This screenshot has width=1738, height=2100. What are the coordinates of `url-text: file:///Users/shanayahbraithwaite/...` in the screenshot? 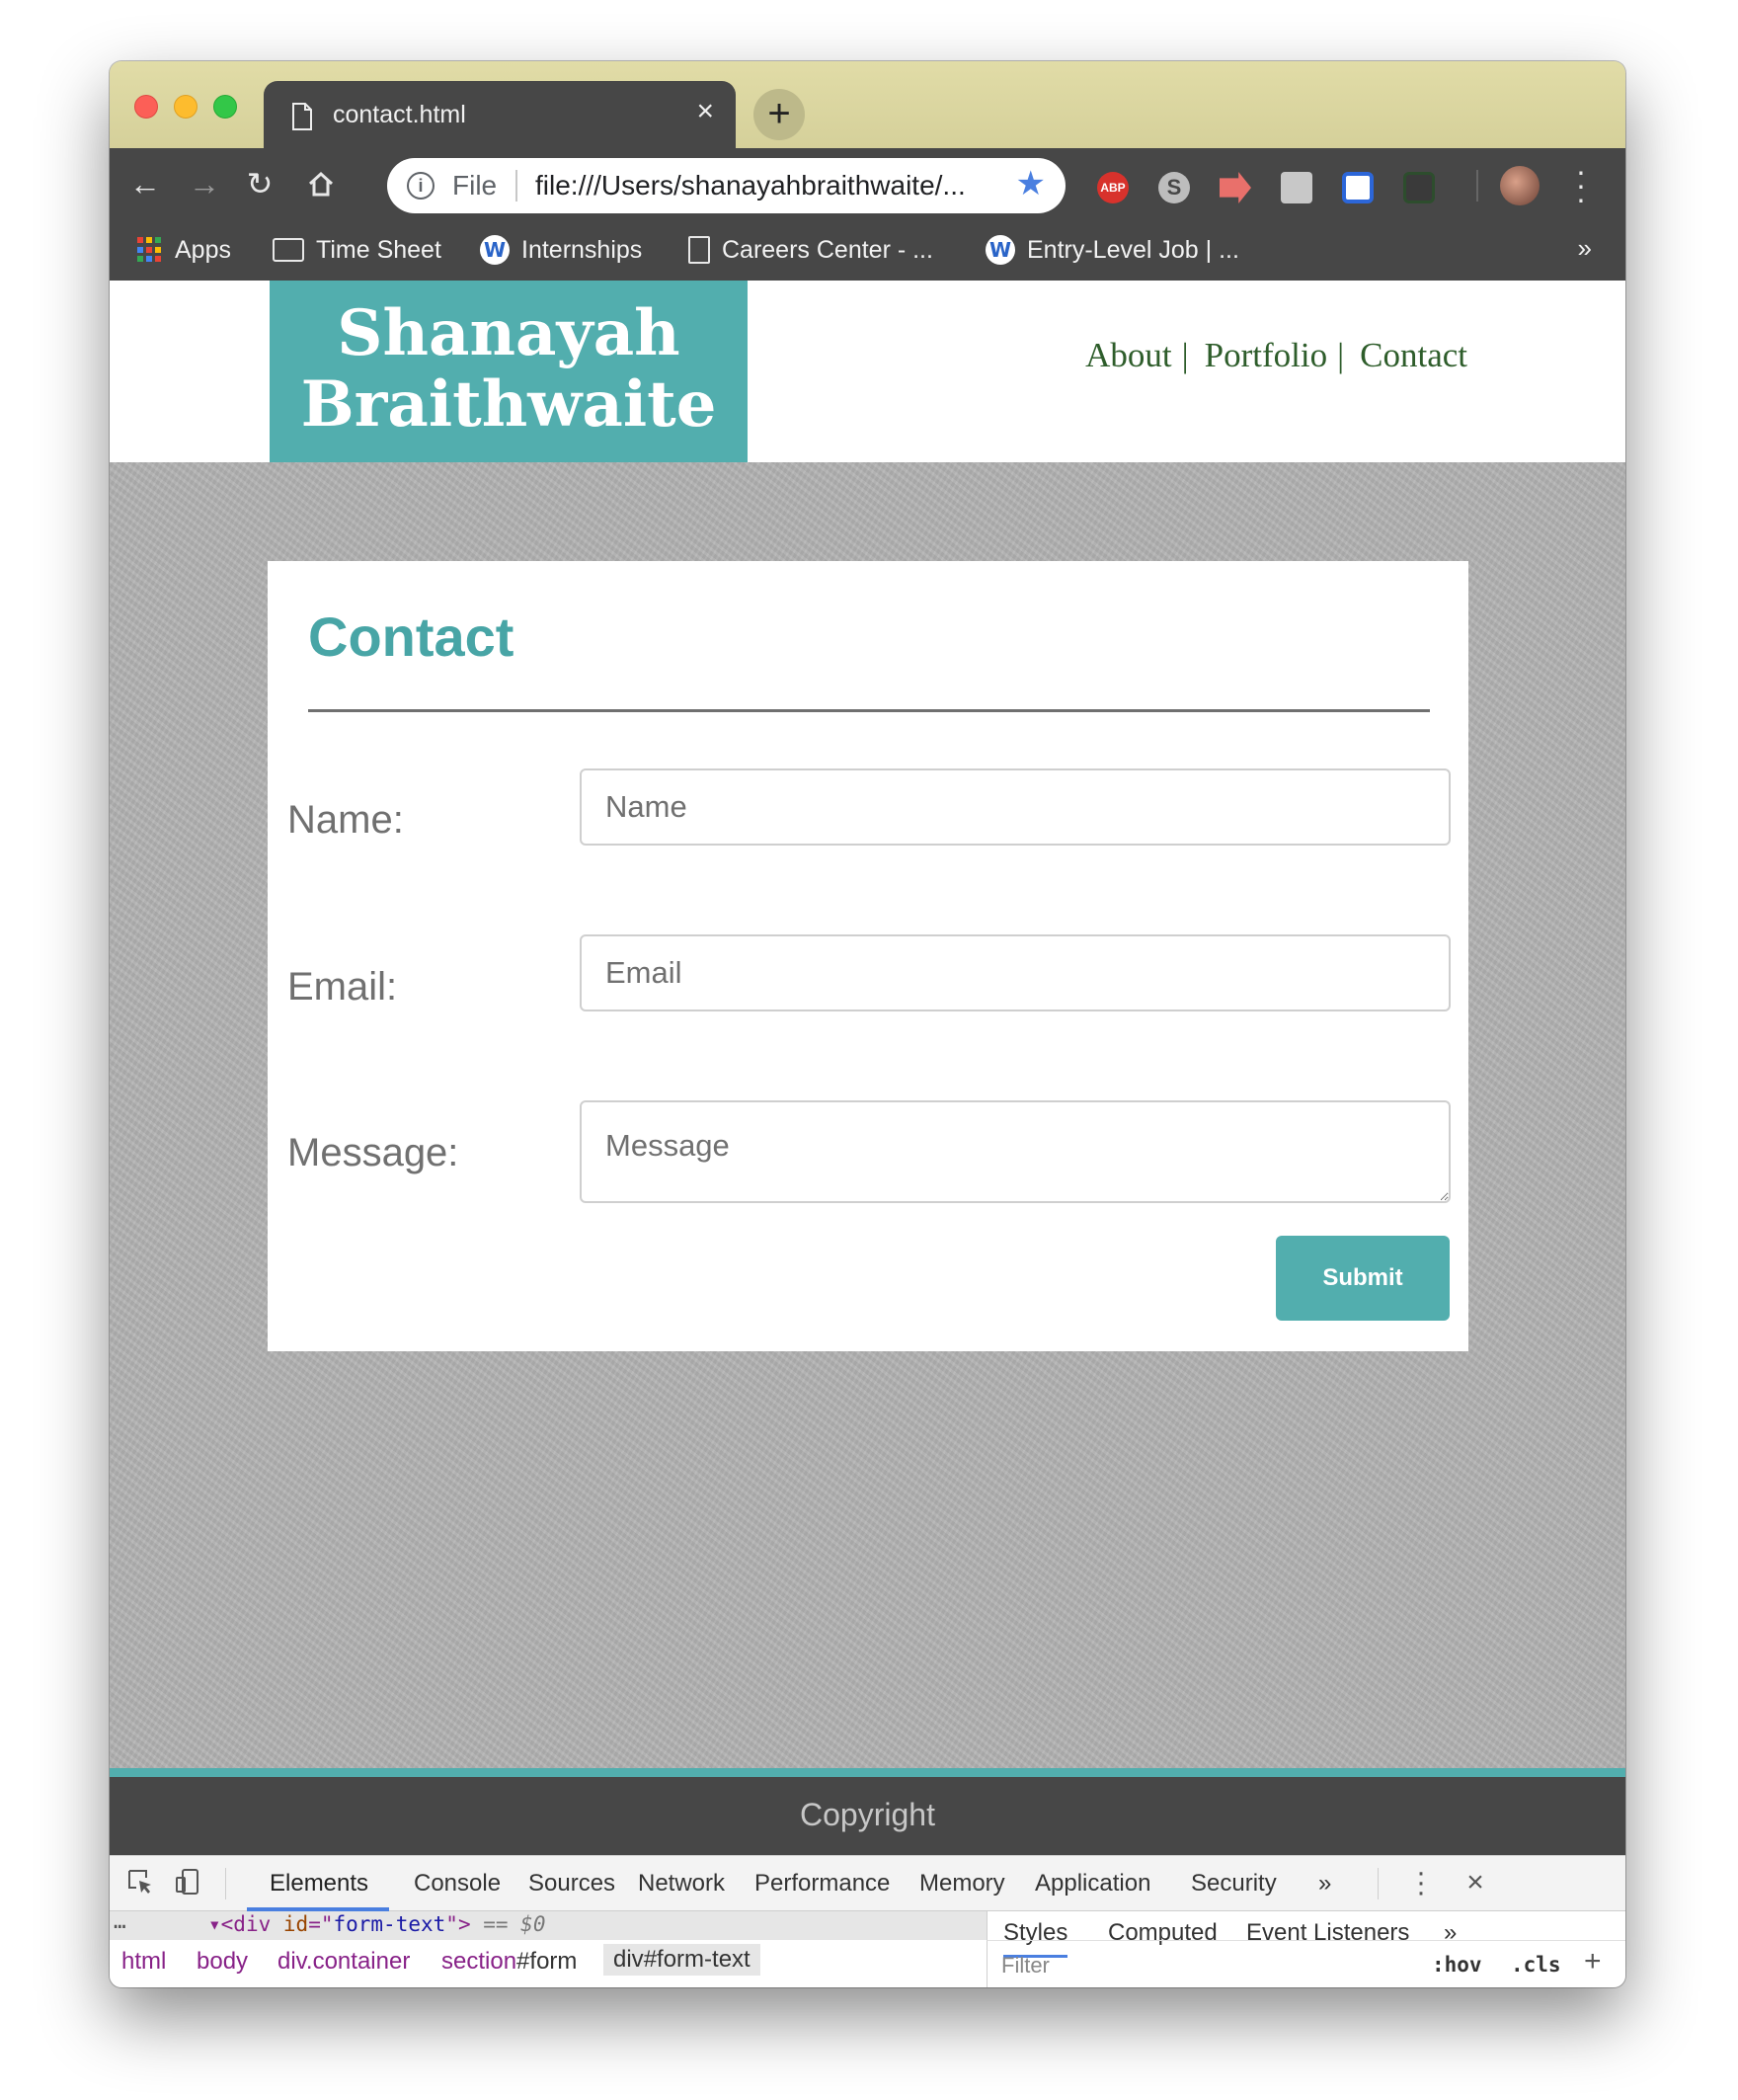 It's located at (750, 186).